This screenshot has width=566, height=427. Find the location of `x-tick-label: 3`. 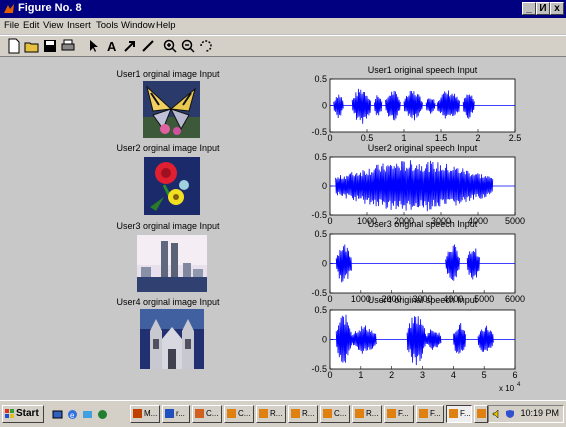

x-tick-label: 3 is located at coordinates (422, 375).